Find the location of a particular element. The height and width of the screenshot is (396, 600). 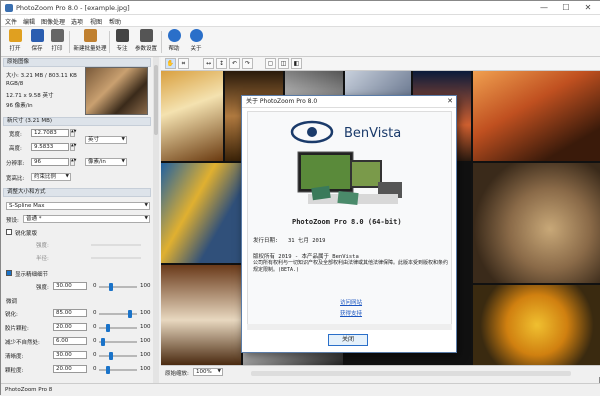

fine-detail-checkbox is located at coordinates (9, 273).